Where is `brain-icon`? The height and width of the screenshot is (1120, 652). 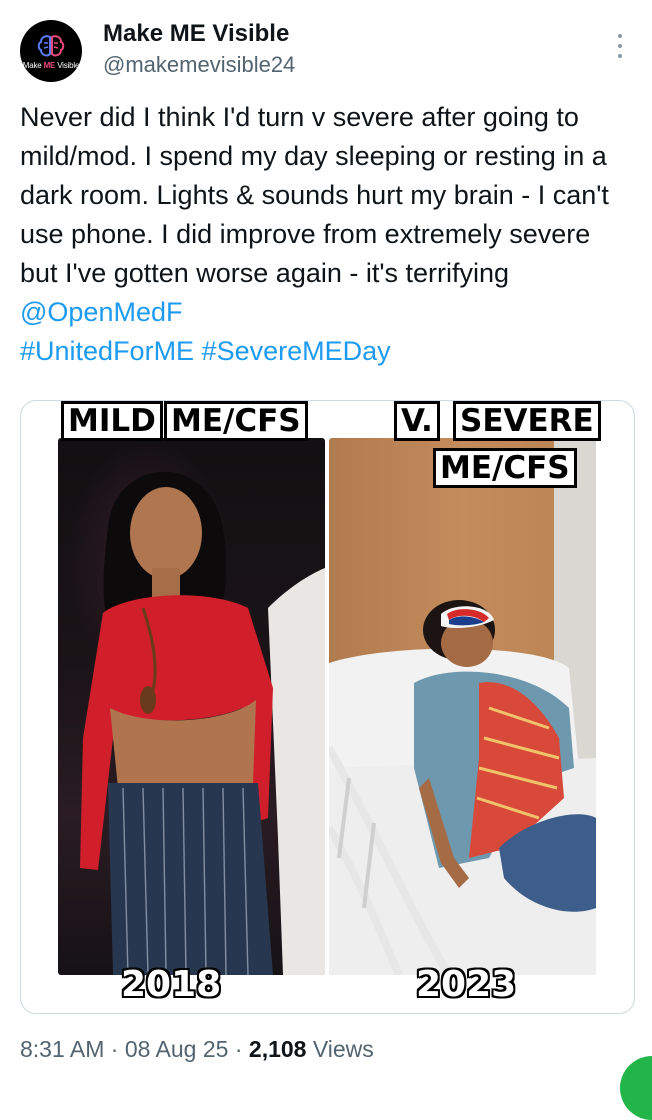
brain-icon is located at coordinates (51, 46).